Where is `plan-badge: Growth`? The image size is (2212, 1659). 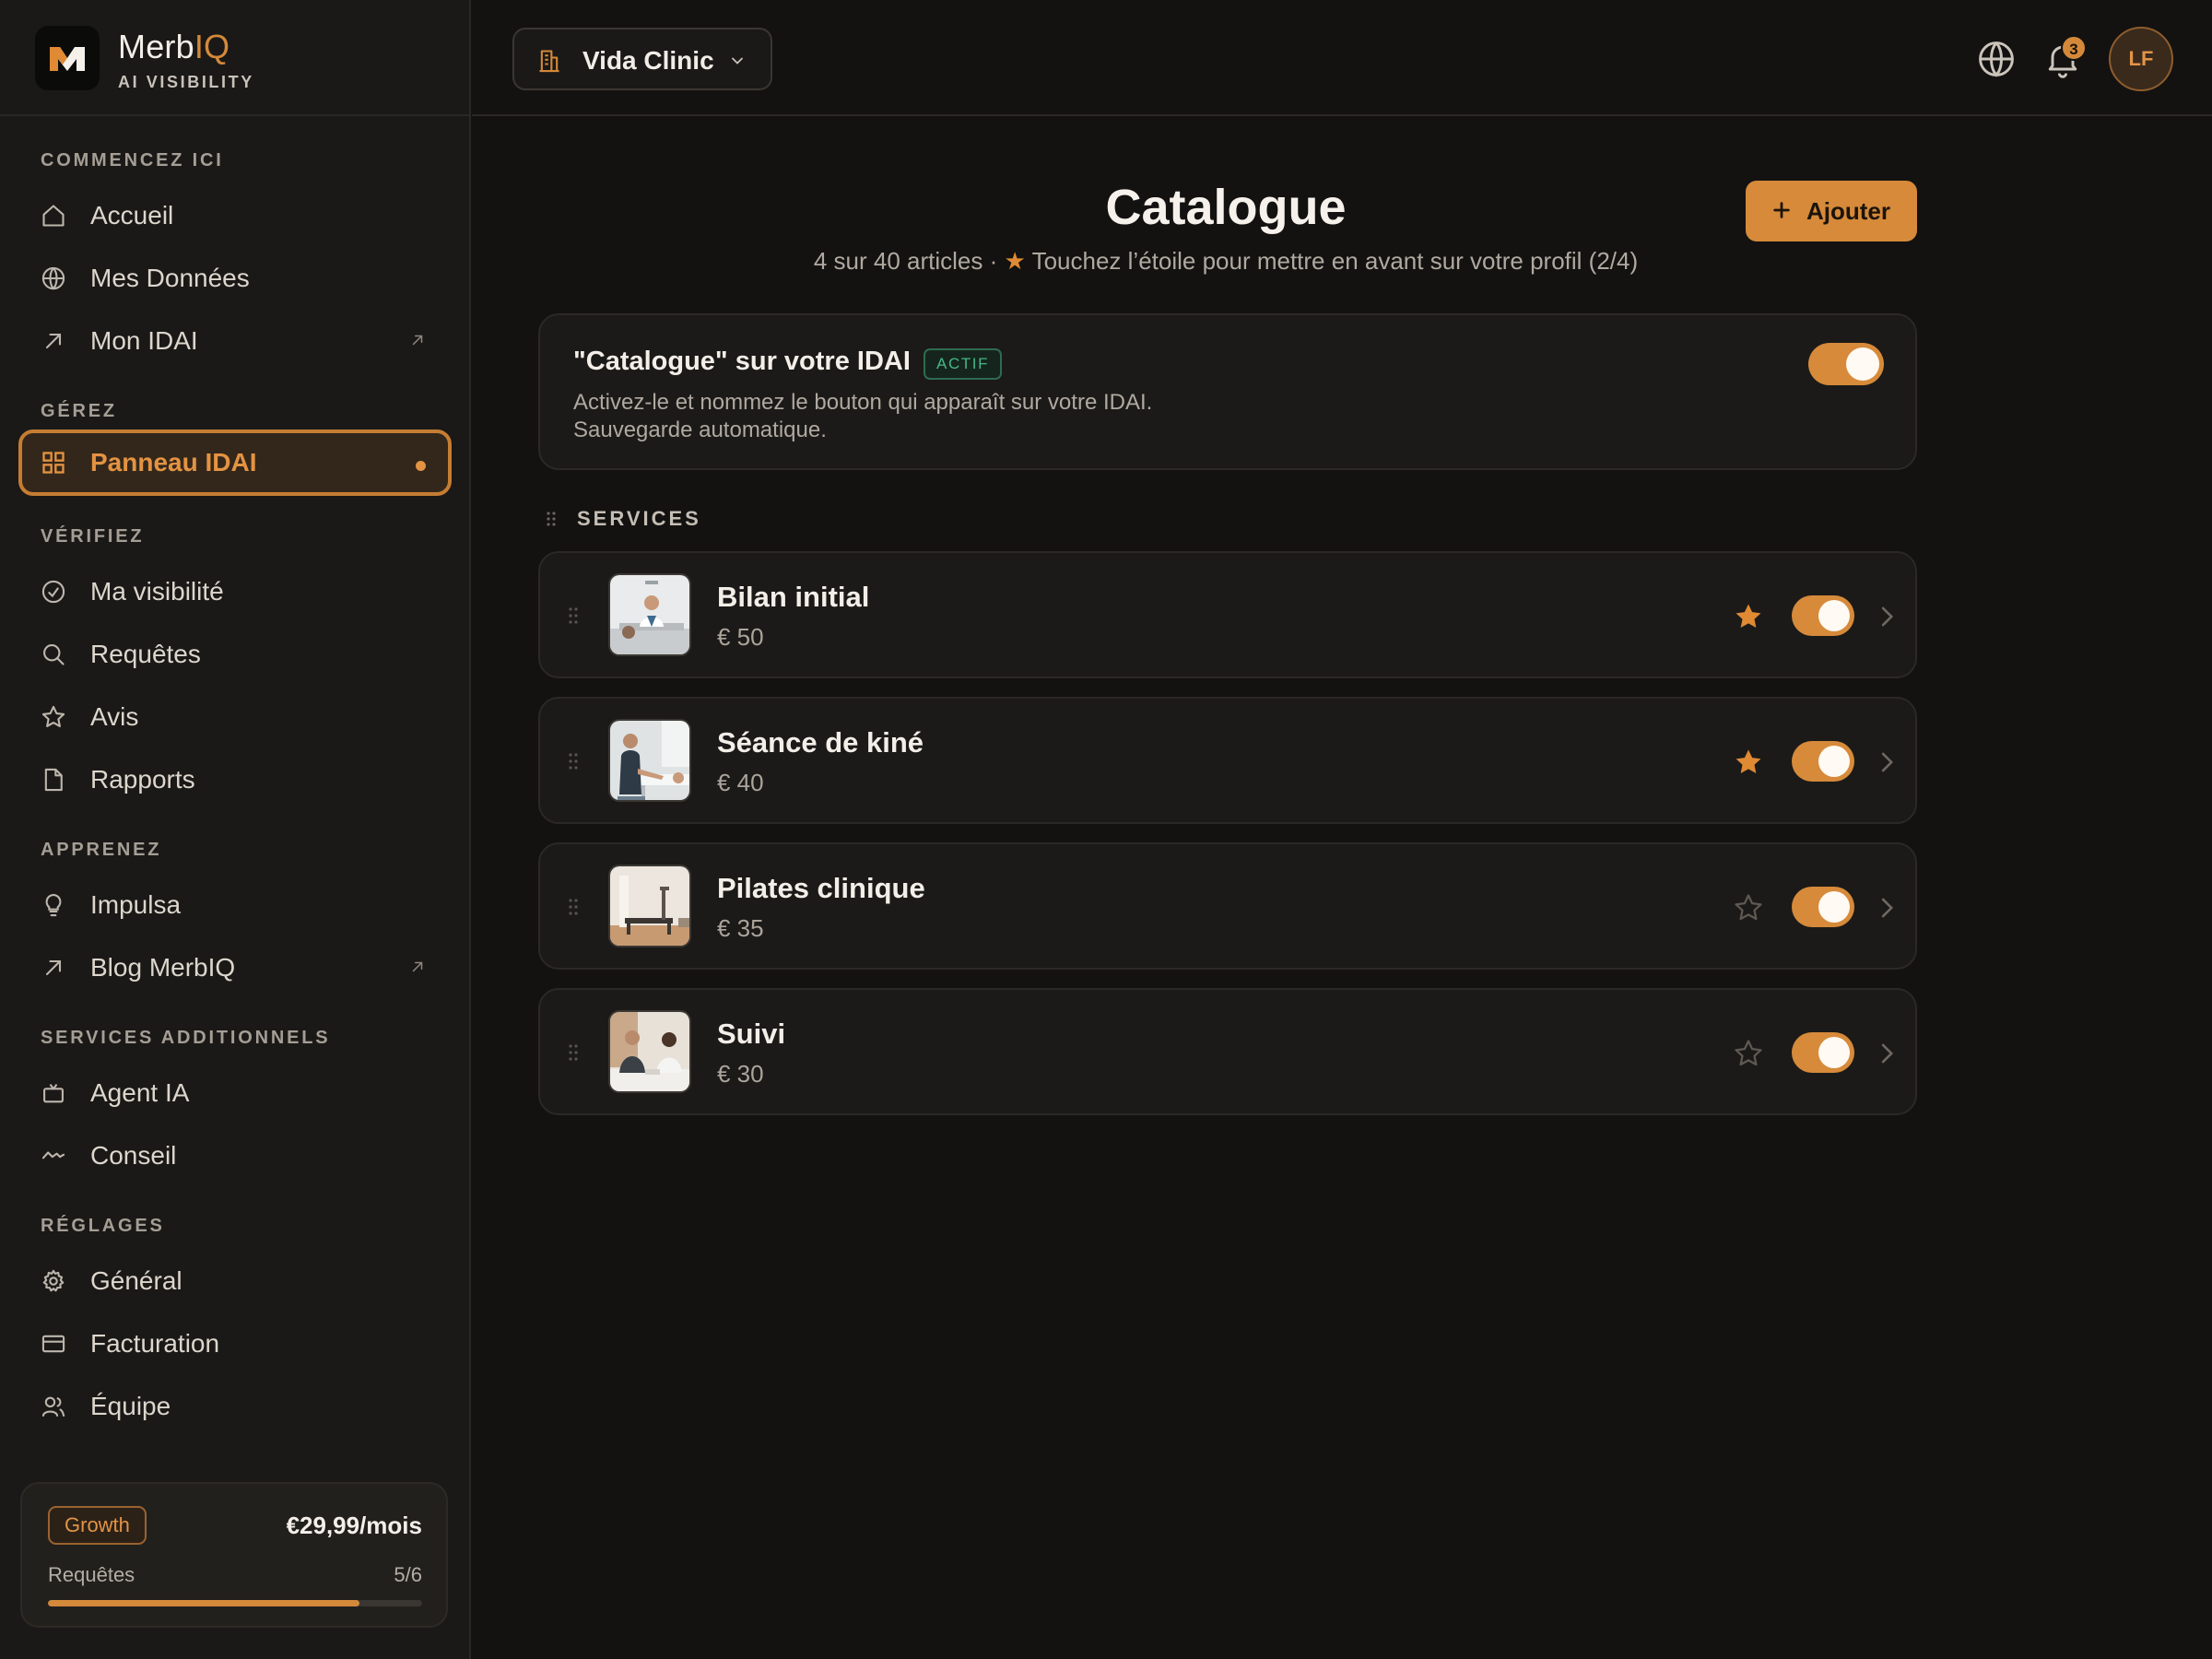 plan-badge: Growth is located at coordinates (97, 1525).